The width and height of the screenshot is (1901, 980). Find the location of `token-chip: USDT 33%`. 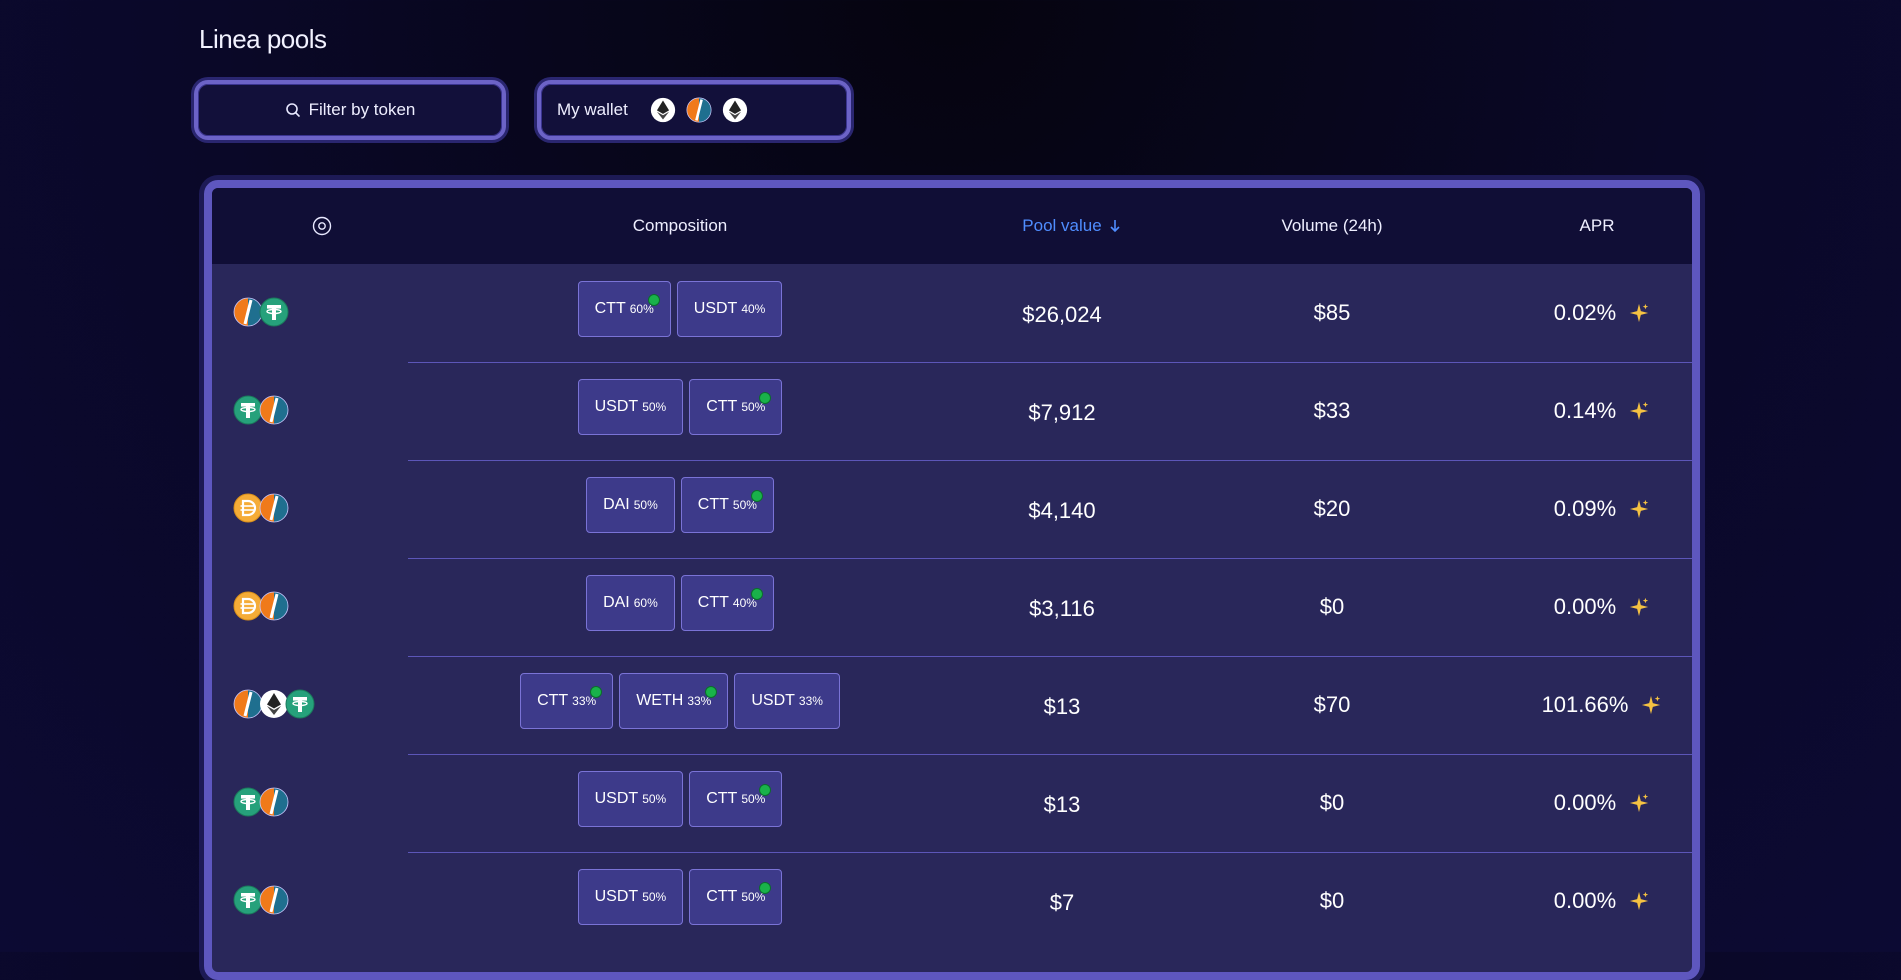

token-chip: USDT 33% is located at coordinates (787, 701).